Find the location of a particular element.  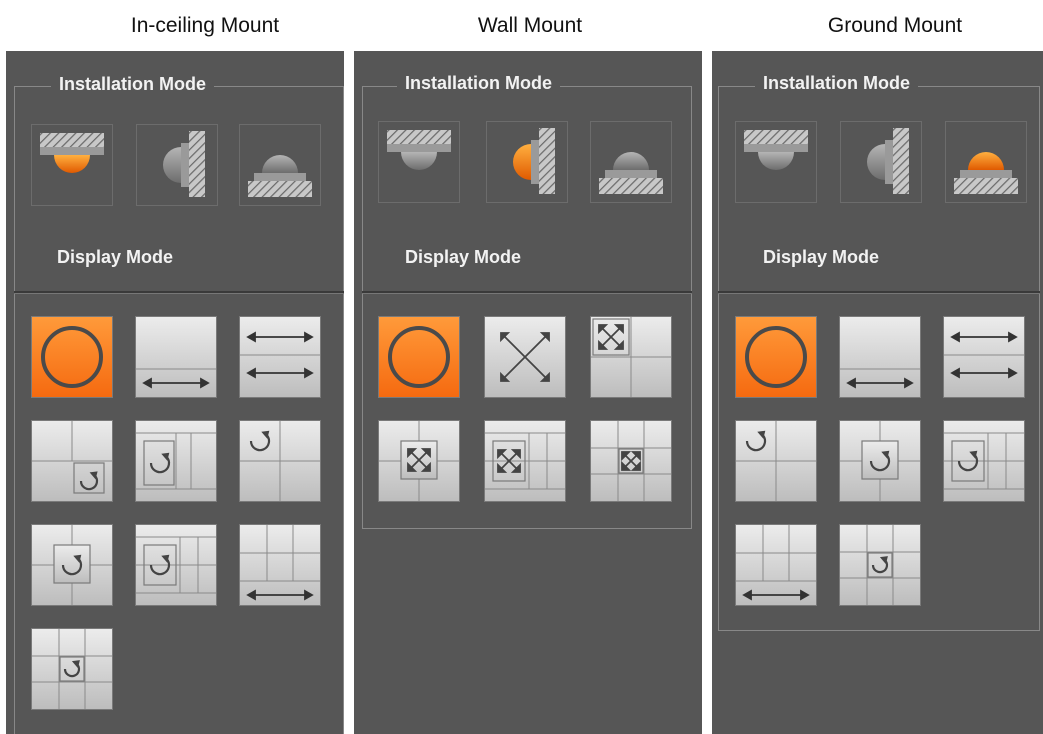

one-plus-three-expand-icon is located at coordinates (631, 357).